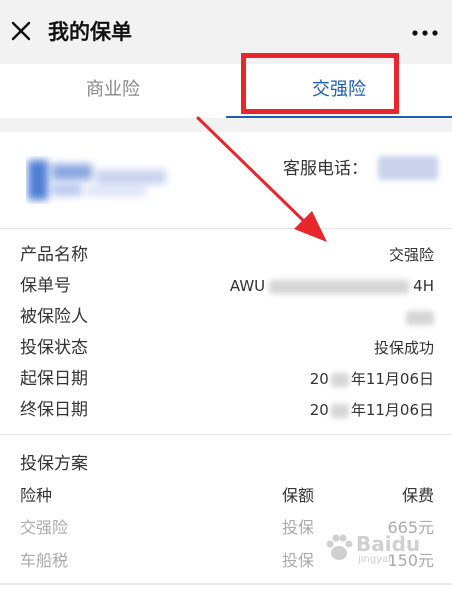  Describe the element at coordinates (226, 255) in the screenshot. I see `detail-row: 产品名称 交强险` at that location.